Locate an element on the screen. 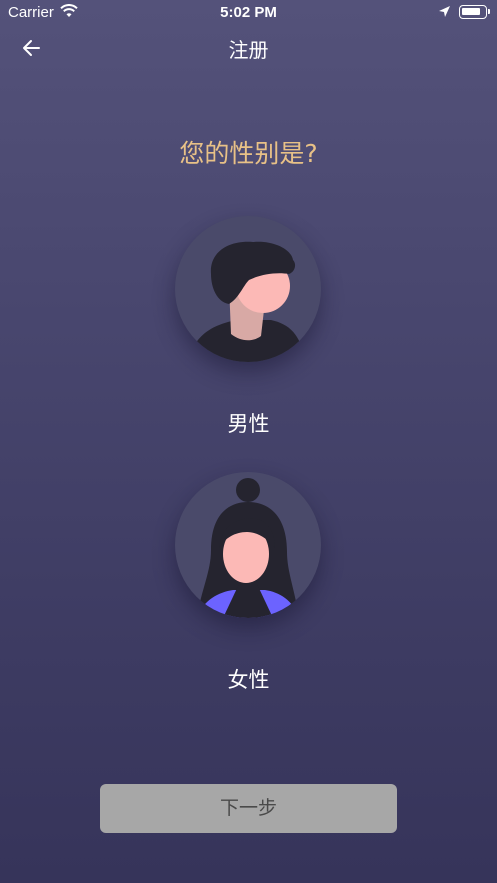 The width and height of the screenshot is (497, 883). female-avatar is located at coordinates (248, 545).